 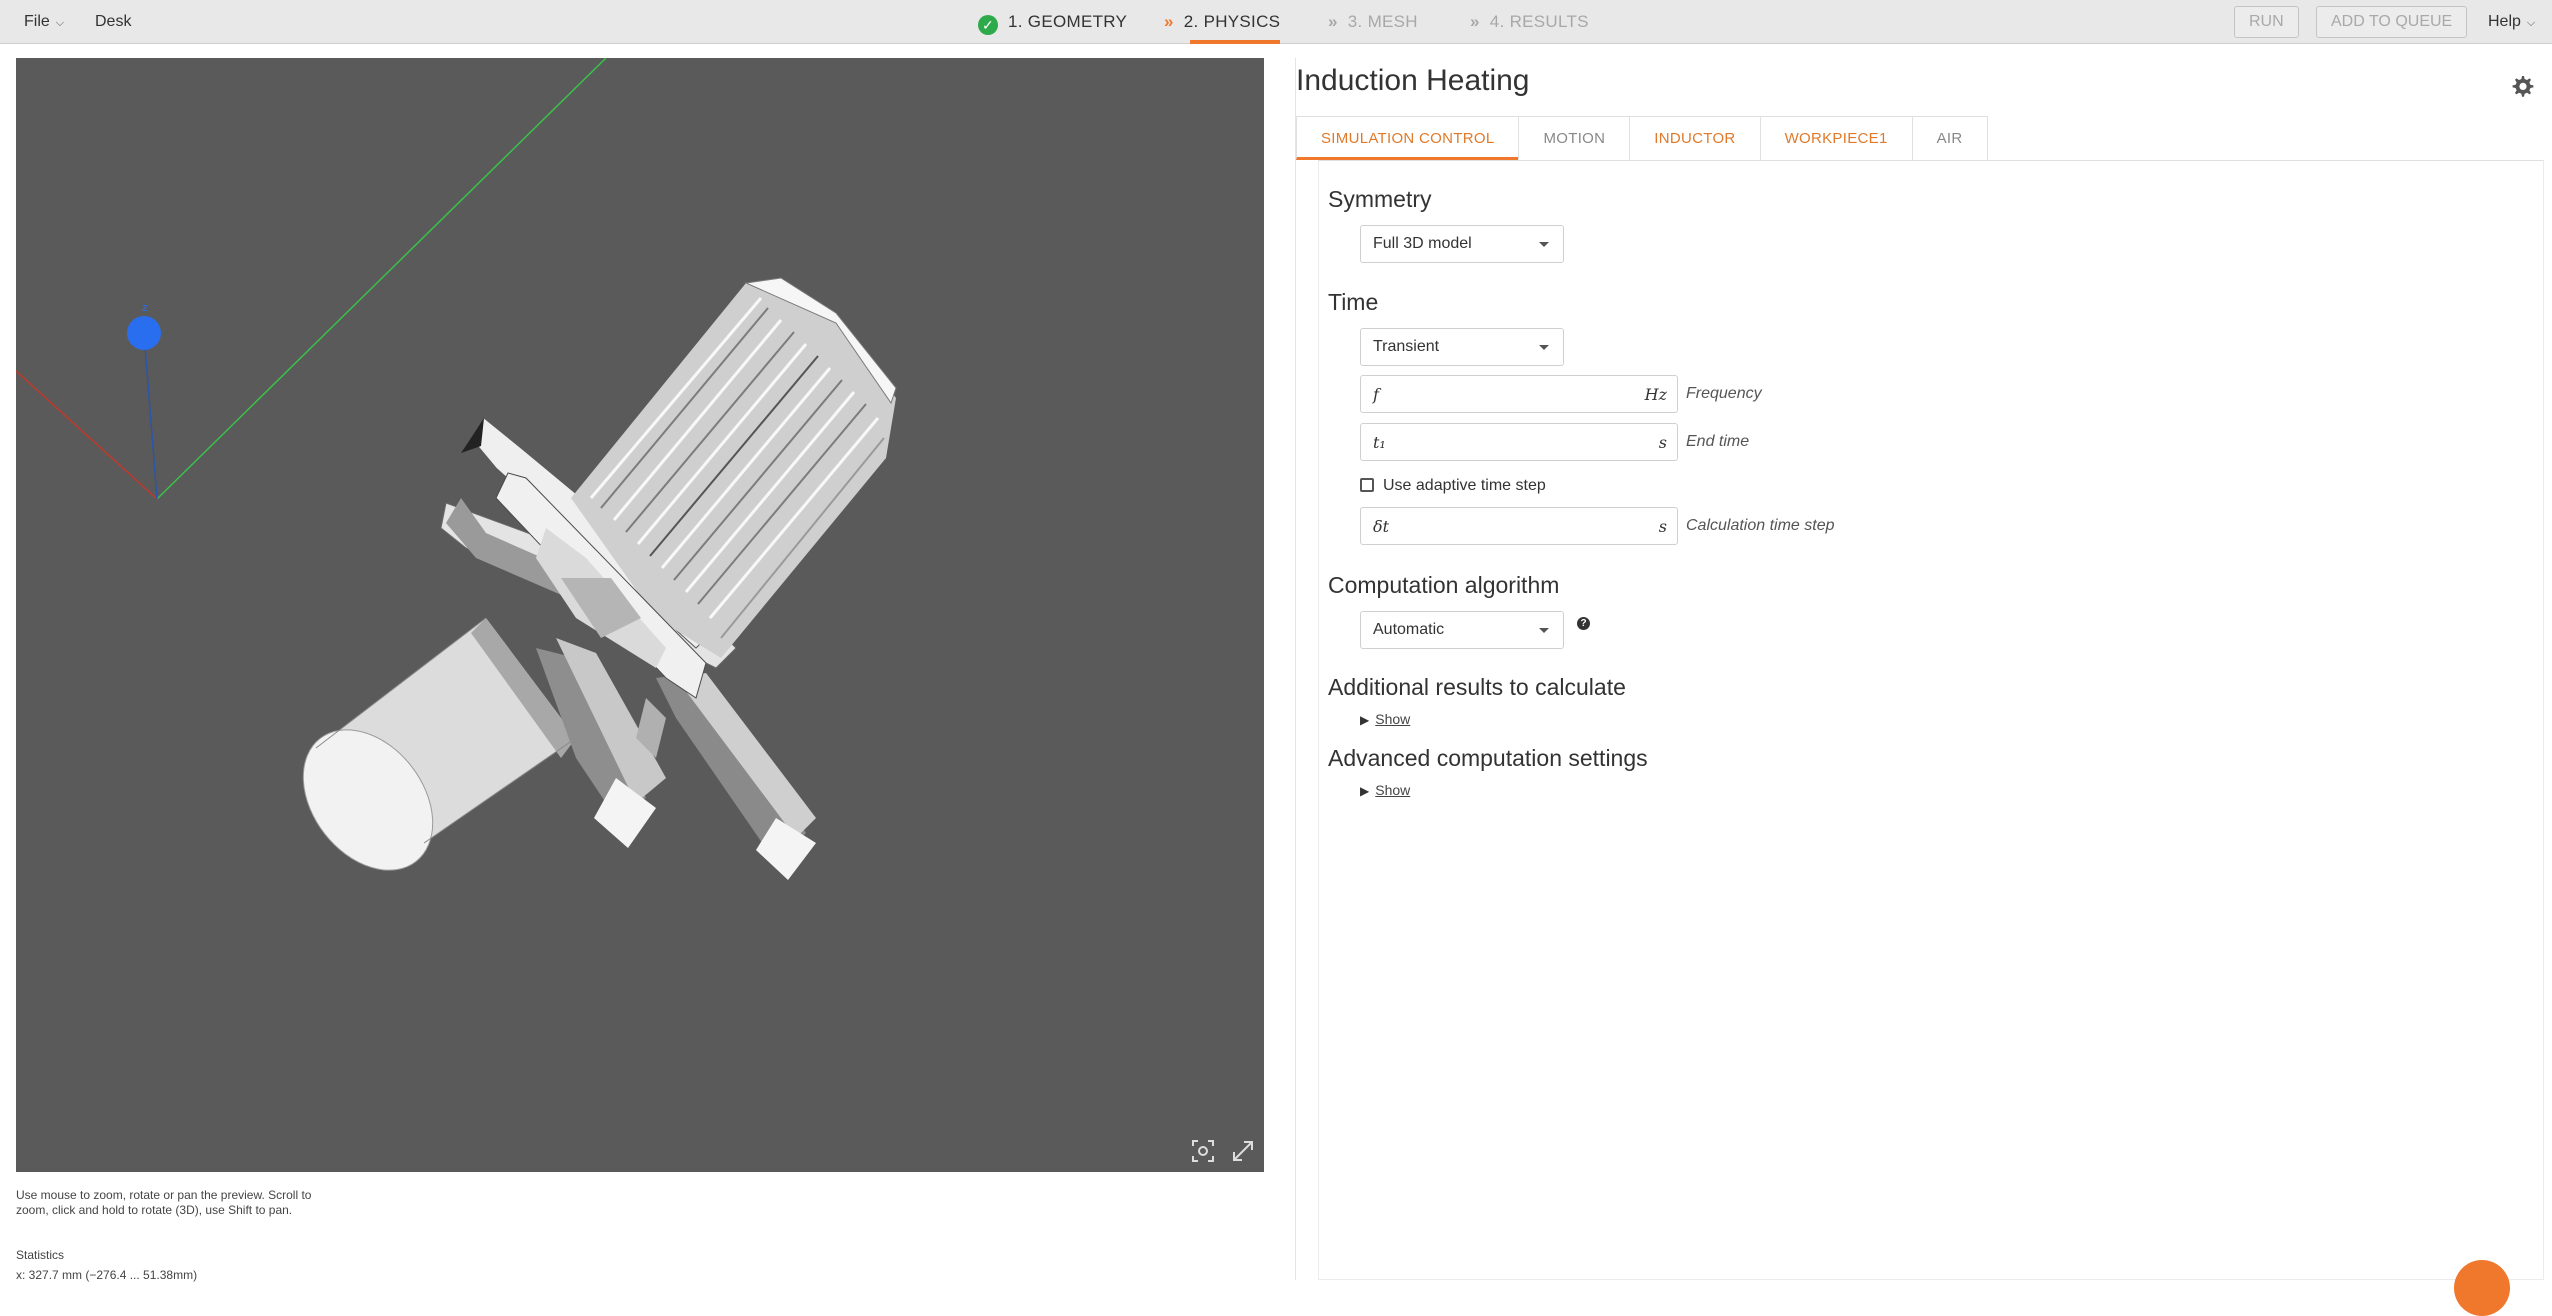 What do you see at coordinates (1949, 138) in the screenshot?
I see `tab-air: AIR` at bounding box center [1949, 138].